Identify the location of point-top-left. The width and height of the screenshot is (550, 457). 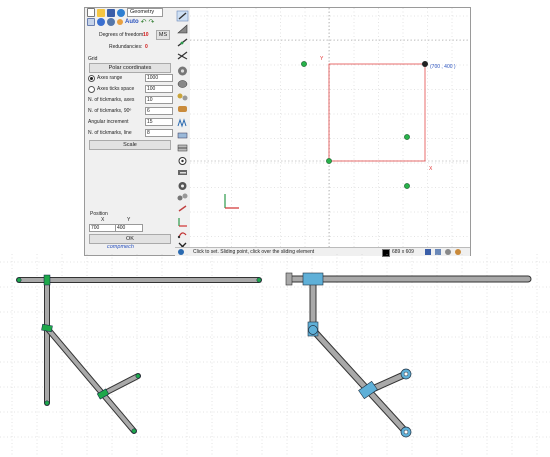
(304, 64).